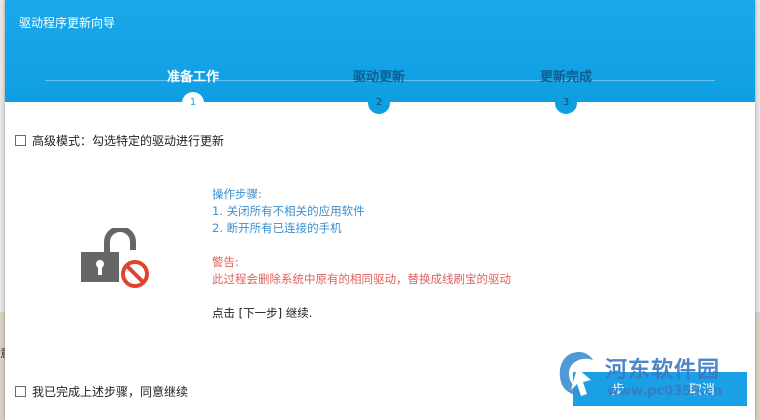 The image size is (760, 420). I want to click on step-label-prepare: 准备工作, so click(193, 77).